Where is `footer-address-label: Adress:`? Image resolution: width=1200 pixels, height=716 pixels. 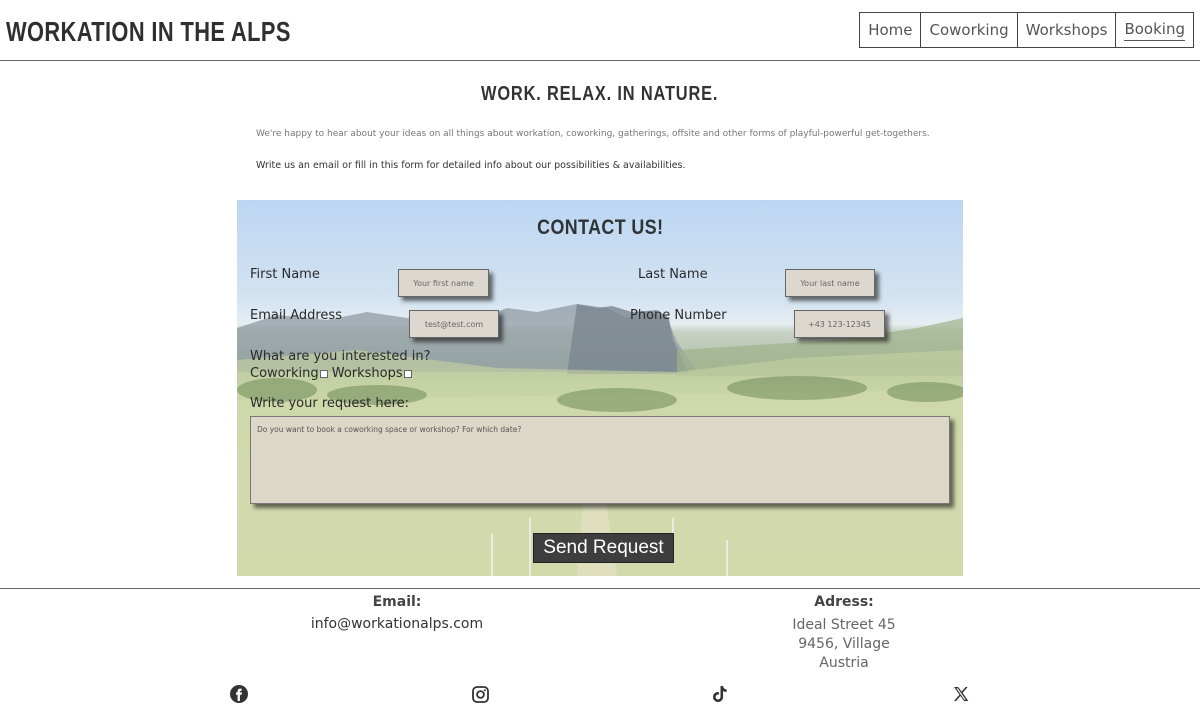
footer-address-label: Adress: is located at coordinates (844, 602).